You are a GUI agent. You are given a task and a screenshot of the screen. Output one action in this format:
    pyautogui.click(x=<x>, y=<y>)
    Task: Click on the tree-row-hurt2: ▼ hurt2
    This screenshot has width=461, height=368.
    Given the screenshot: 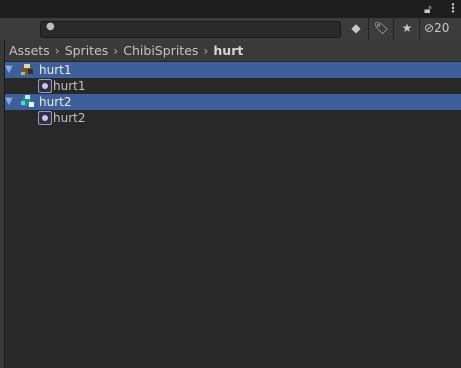 What is the action you would take?
    pyautogui.click(x=233, y=102)
    